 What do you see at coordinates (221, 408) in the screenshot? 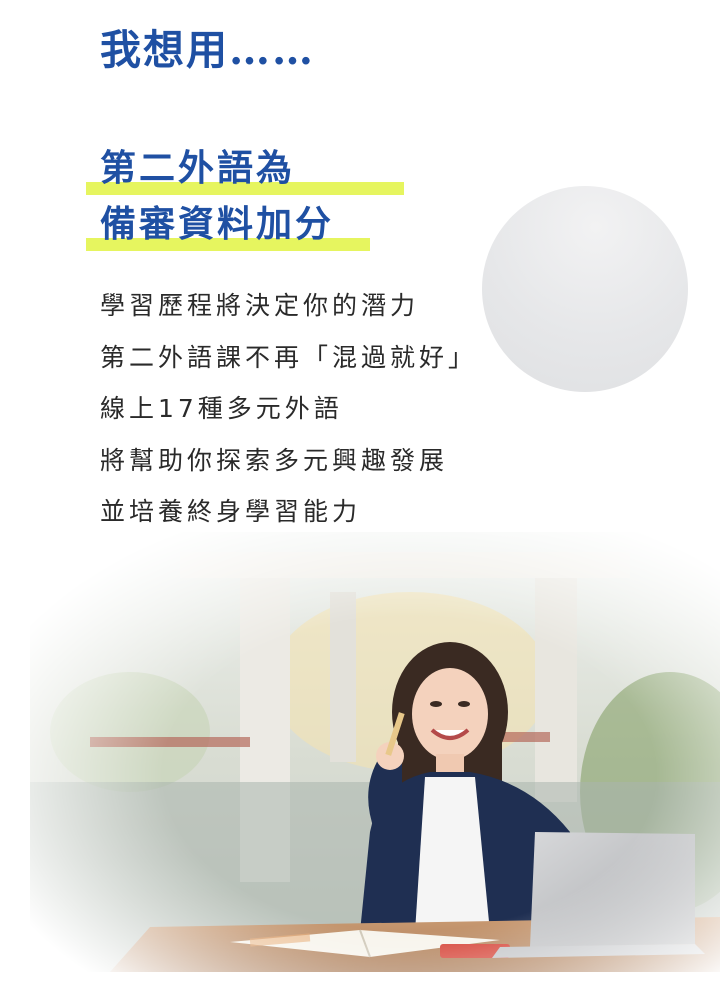
I see `body-line-3: 線上17種多元外語` at bounding box center [221, 408].